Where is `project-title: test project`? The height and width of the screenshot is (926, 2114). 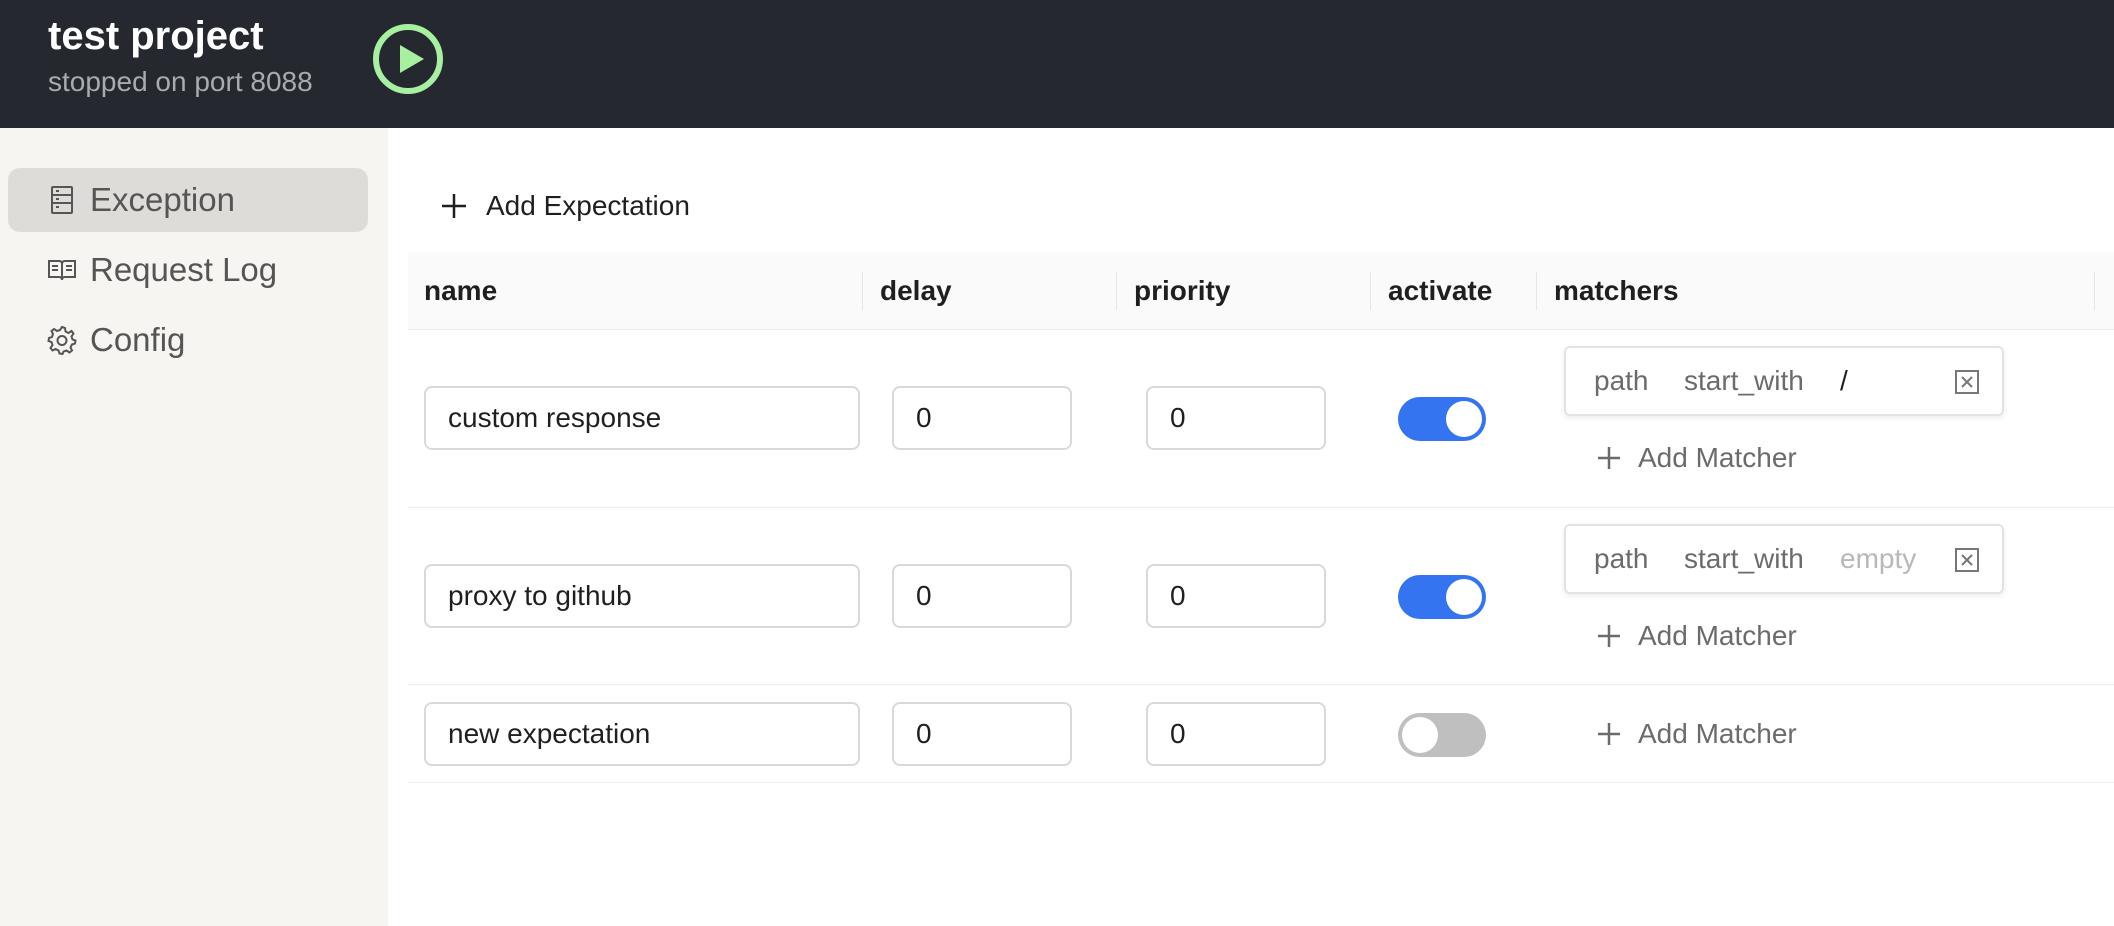
project-title: test project is located at coordinates (156, 36).